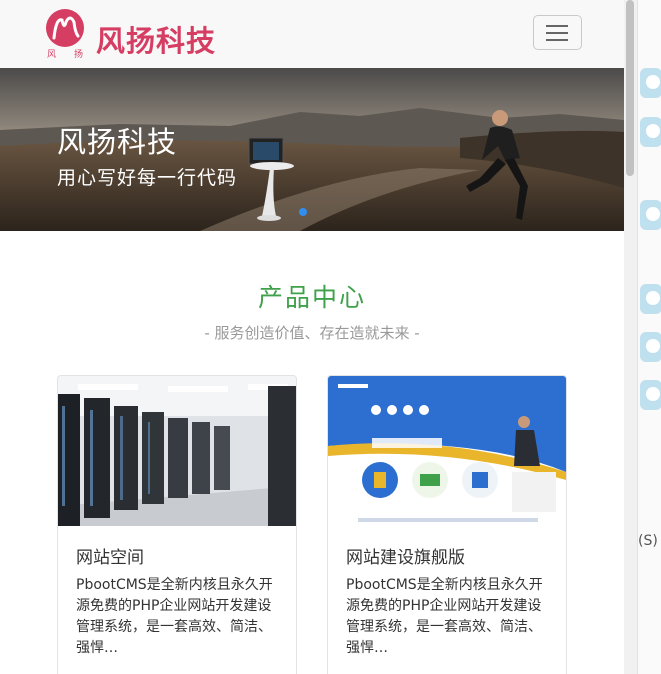  I want to click on navbar: 风 扬 风扬科技, so click(312, 34).